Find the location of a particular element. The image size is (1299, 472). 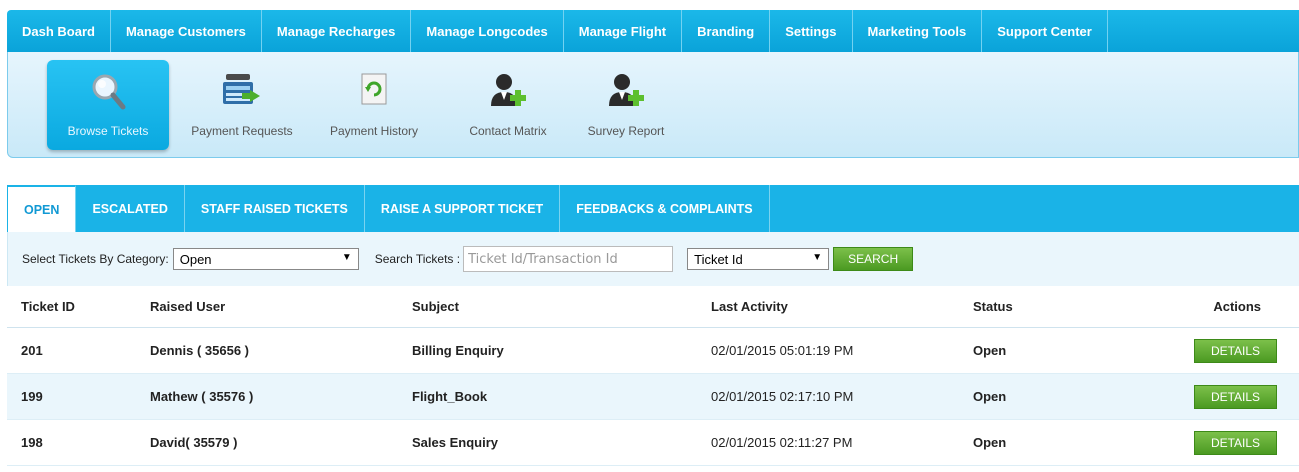

tab-raise-support-ticket: RAISE A SUPPORT TICKET is located at coordinates (463, 208).